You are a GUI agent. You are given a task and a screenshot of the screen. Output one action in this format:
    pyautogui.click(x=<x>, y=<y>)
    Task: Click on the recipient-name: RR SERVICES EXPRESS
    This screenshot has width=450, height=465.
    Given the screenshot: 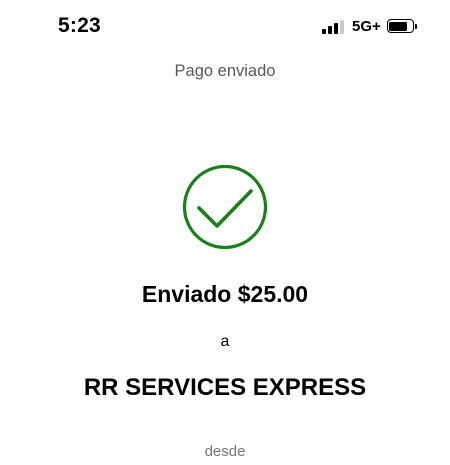 What is the action you would take?
    pyautogui.click(x=225, y=387)
    